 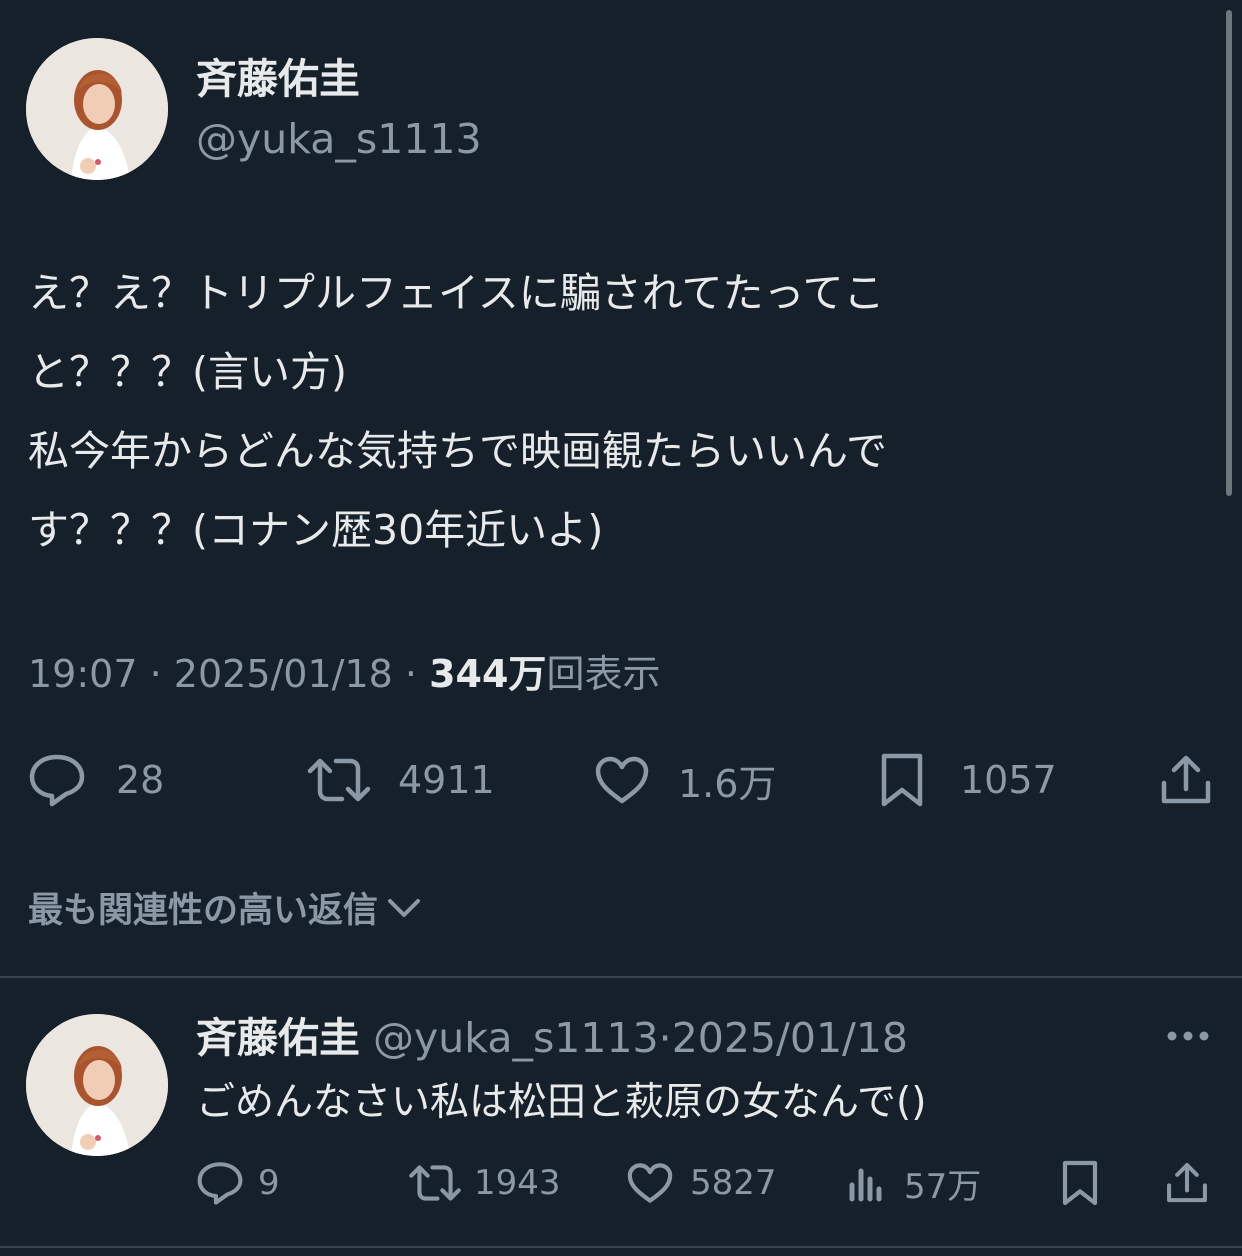 What do you see at coordinates (561, 1102) in the screenshot?
I see `reply-text: ごめんなさい私は松田と萩原の女なんで()` at bounding box center [561, 1102].